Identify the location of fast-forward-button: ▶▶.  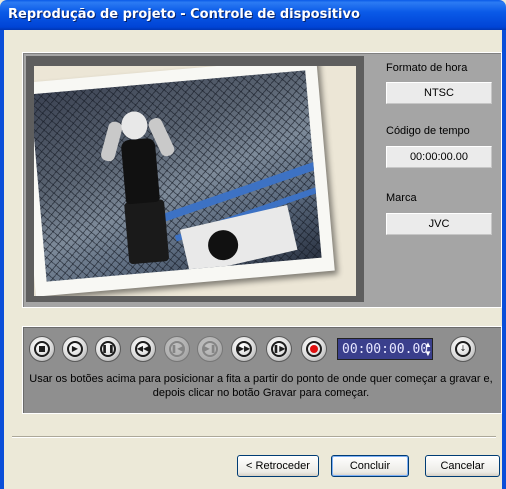
(244, 349).